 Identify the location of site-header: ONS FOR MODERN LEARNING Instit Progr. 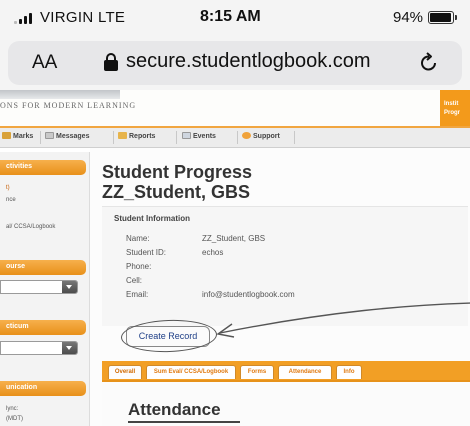
(235, 108).